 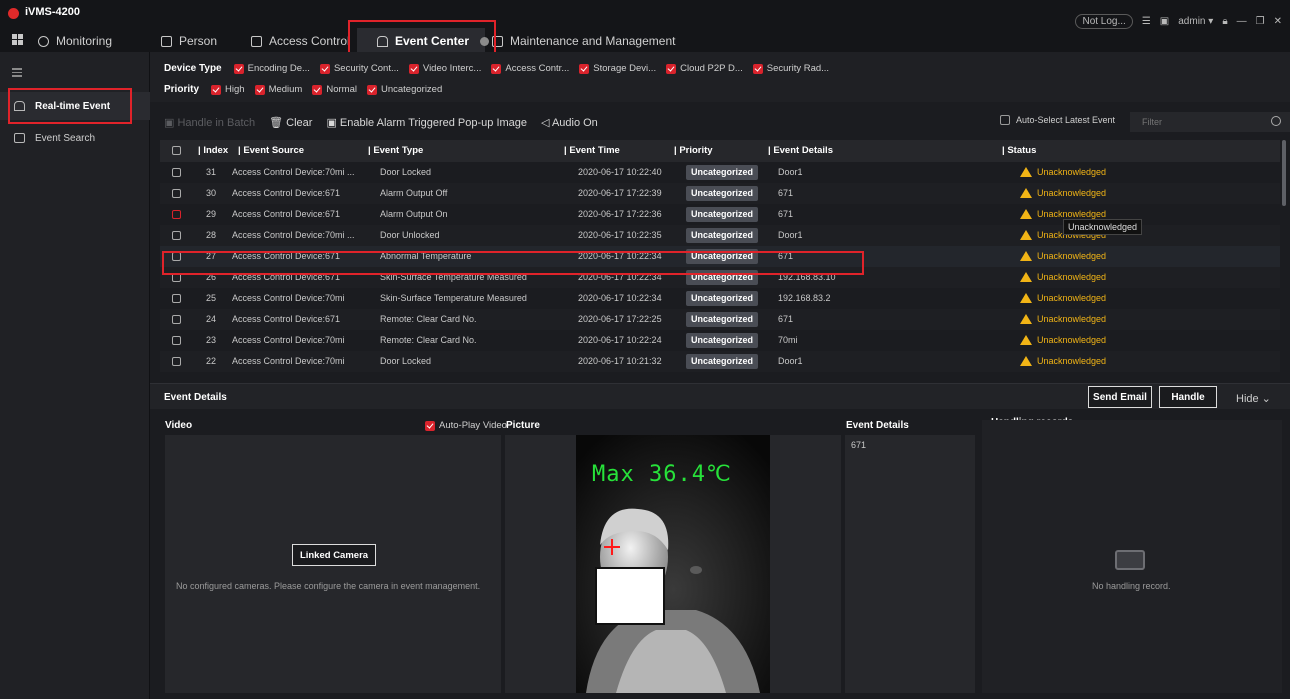 I want to click on autoplay-checkbox: Auto-Play Video, so click(x=466, y=425).